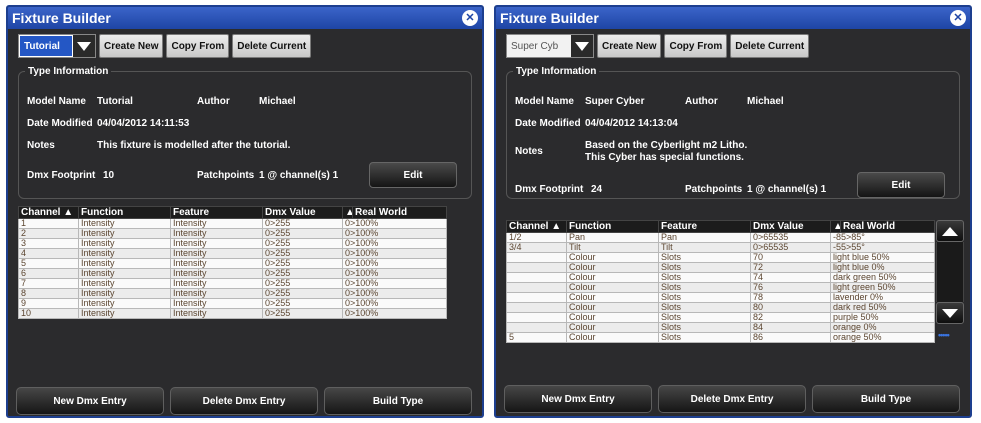 The height and width of the screenshot is (423, 981). Describe the element at coordinates (48, 243) in the screenshot. I see `channel-cell: 3` at that location.